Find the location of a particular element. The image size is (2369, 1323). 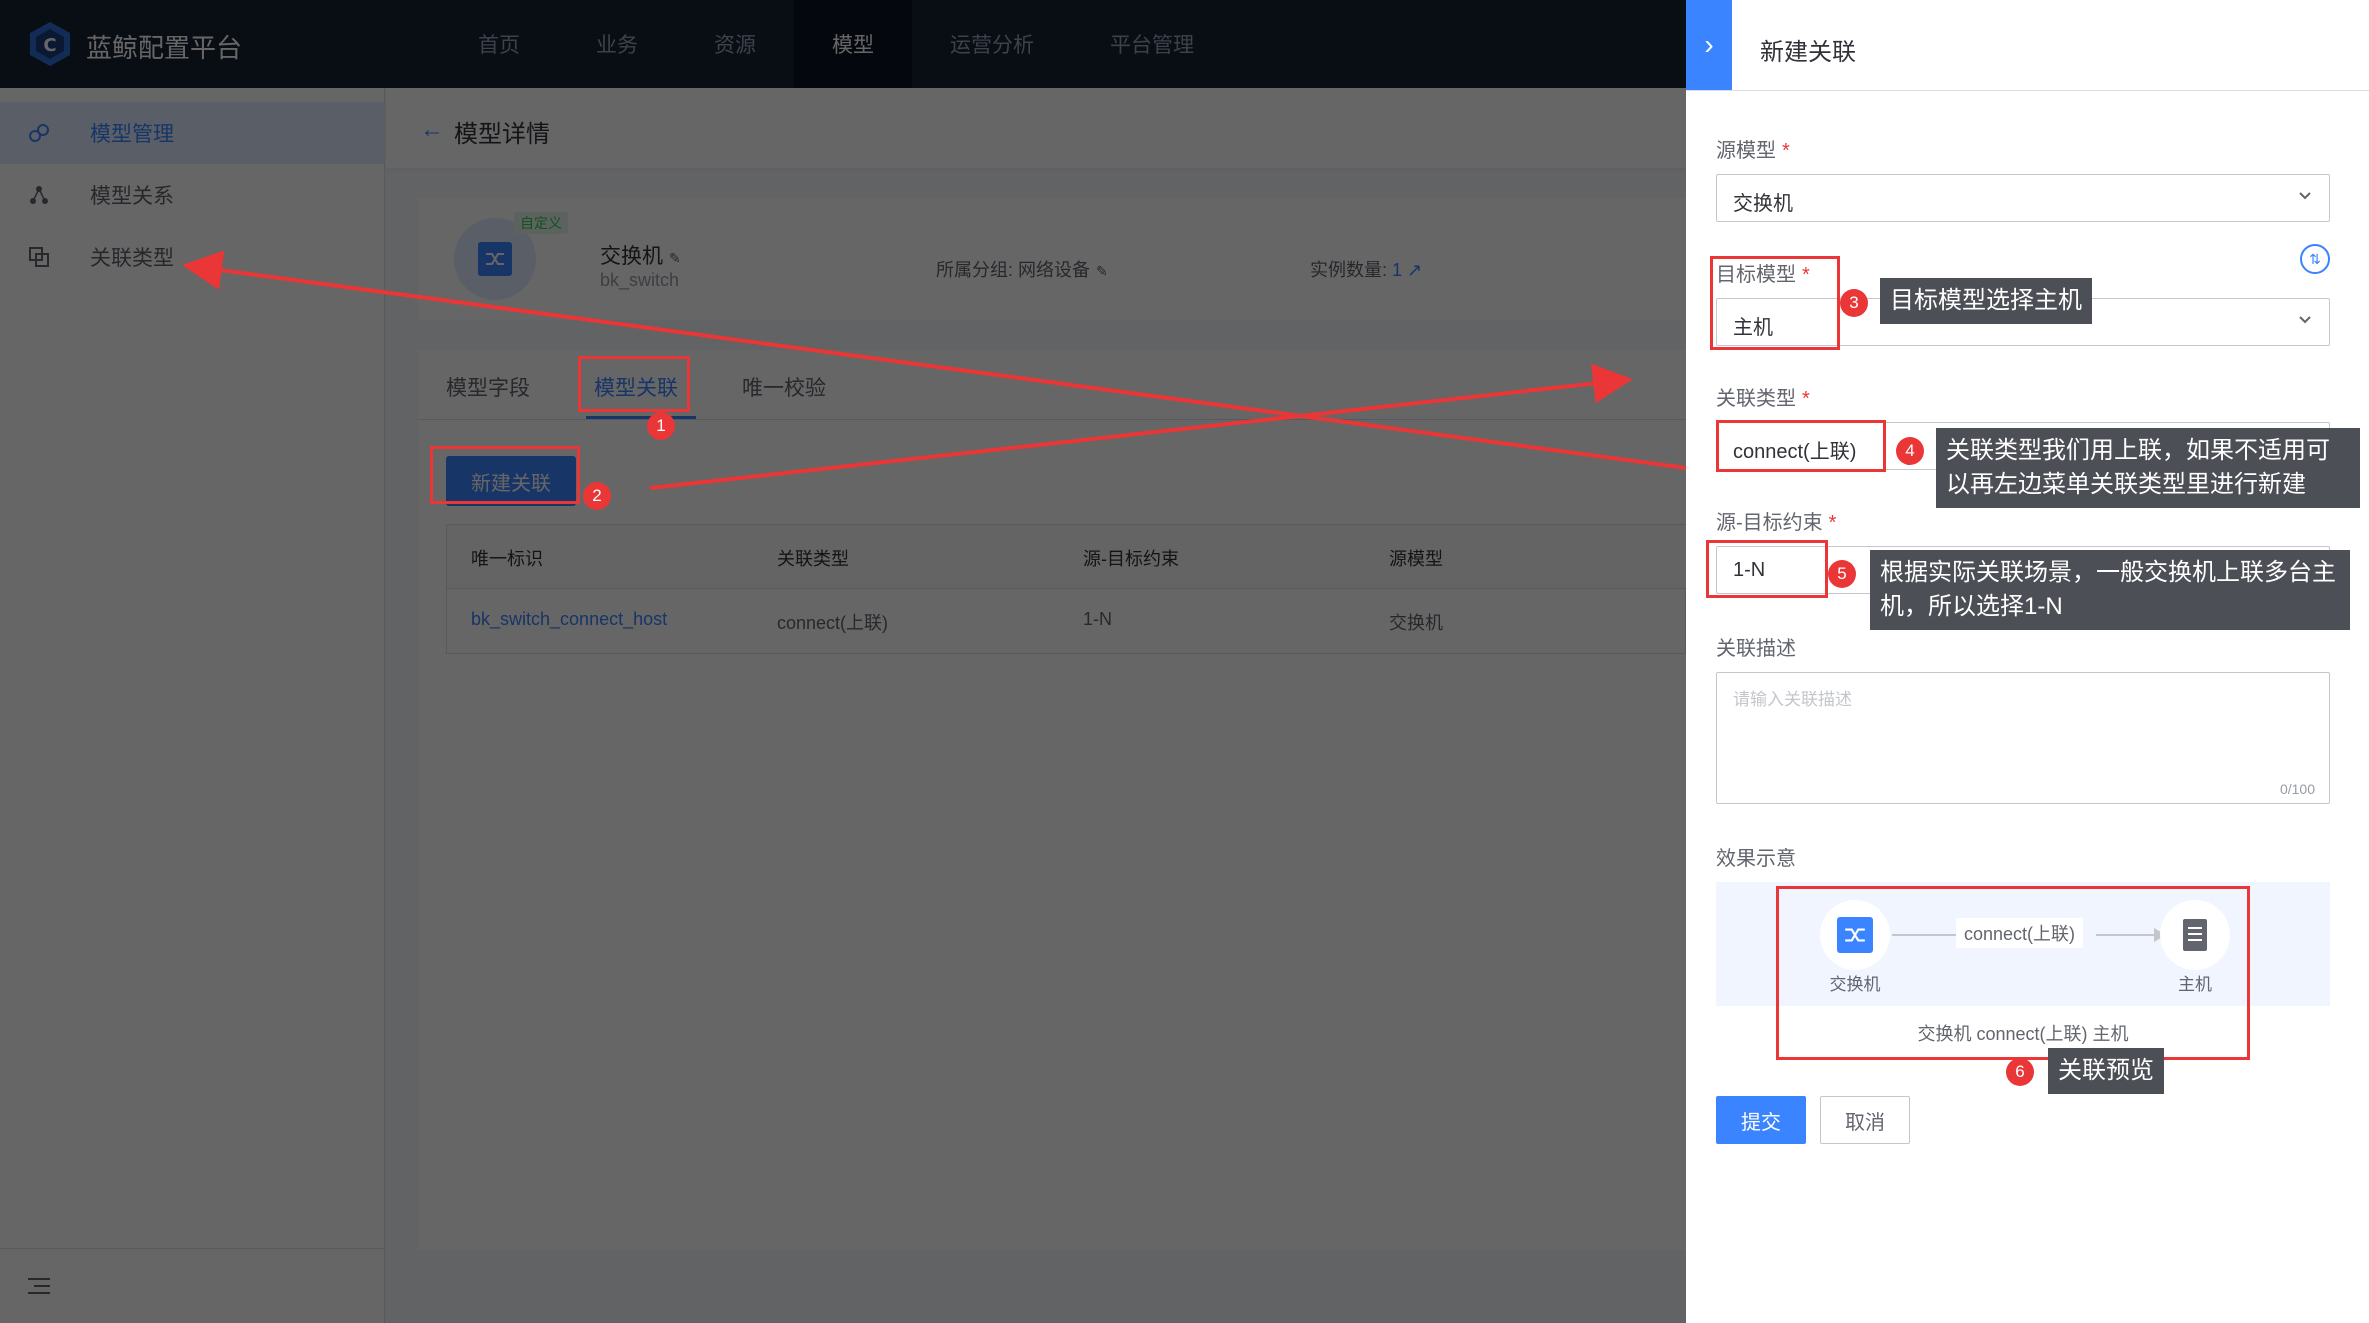

group-value: 网络设备 is located at coordinates (1054, 270).